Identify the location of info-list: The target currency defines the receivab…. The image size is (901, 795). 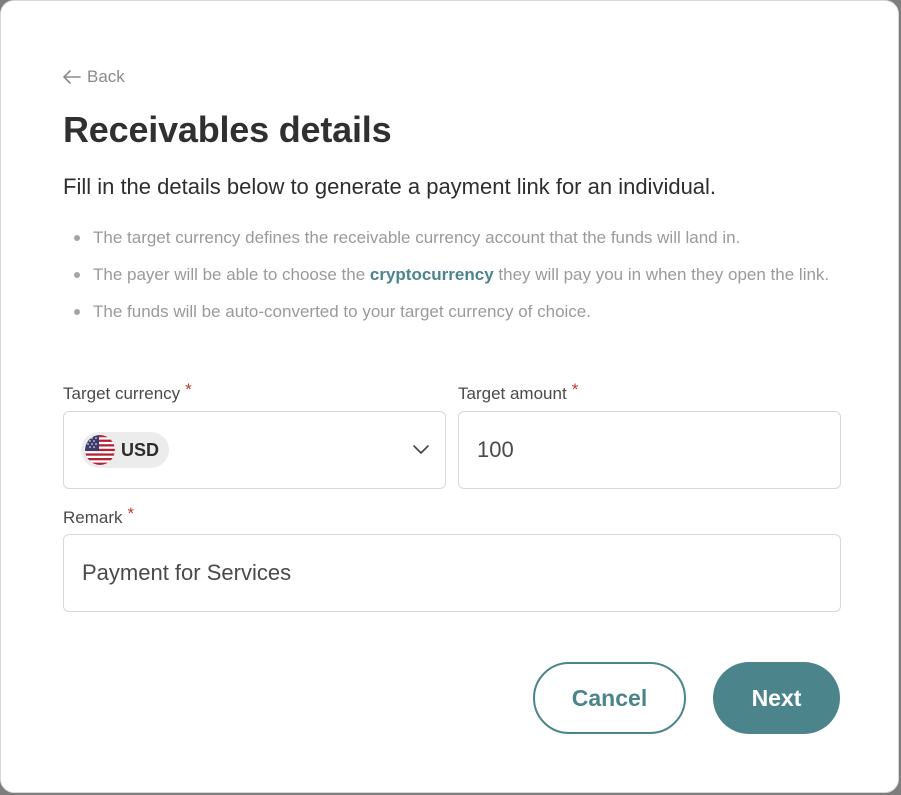
(458, 276).